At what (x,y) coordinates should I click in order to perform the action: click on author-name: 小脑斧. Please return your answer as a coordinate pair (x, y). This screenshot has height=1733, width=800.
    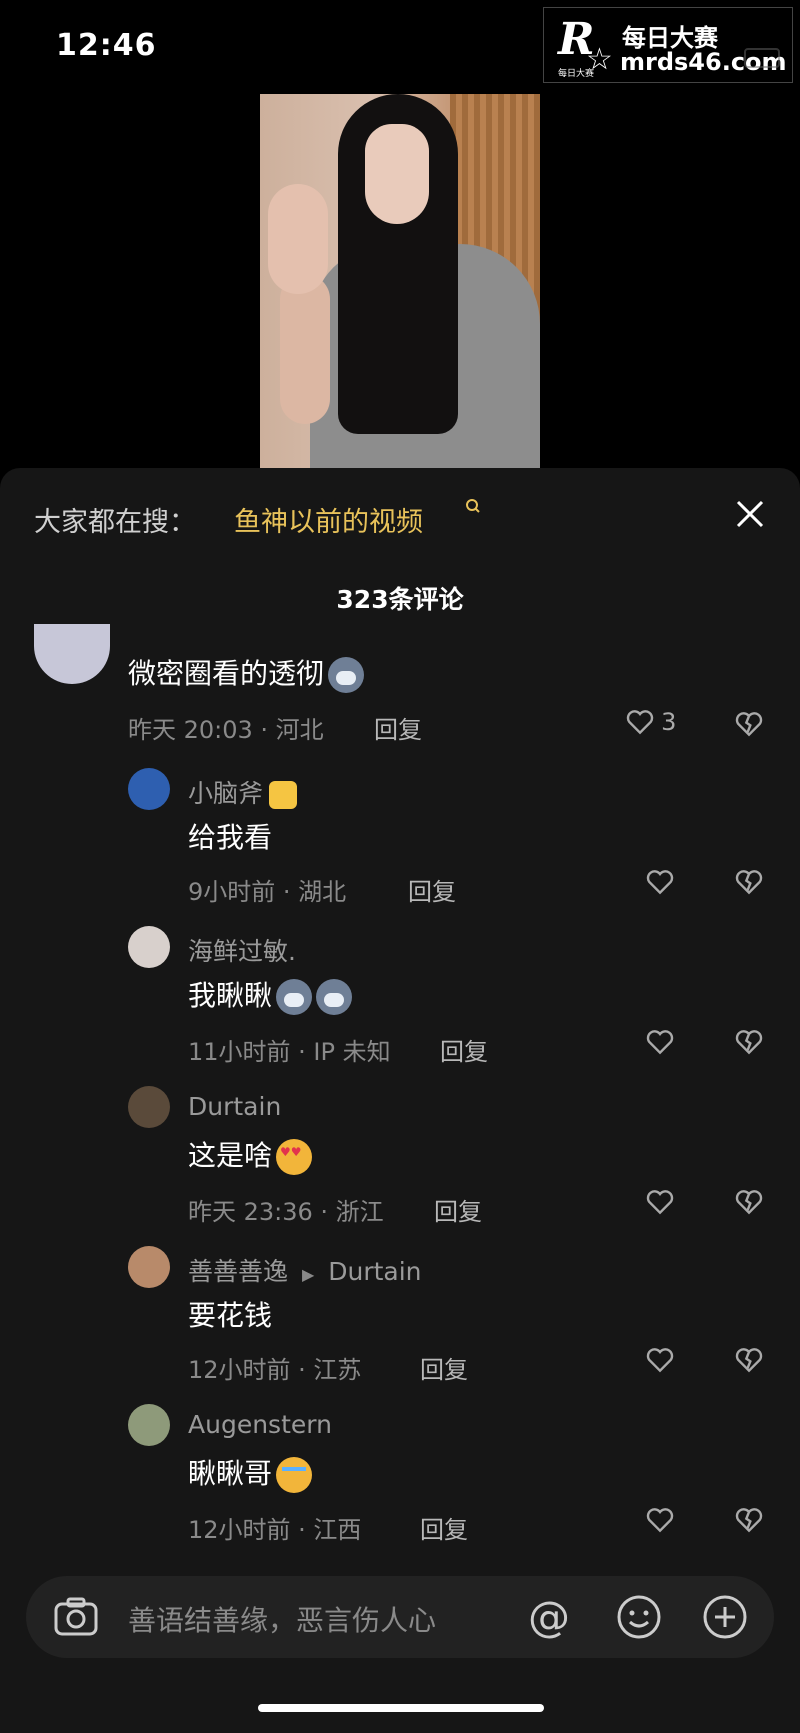
    Looking at the image, I should click on (226, 793).